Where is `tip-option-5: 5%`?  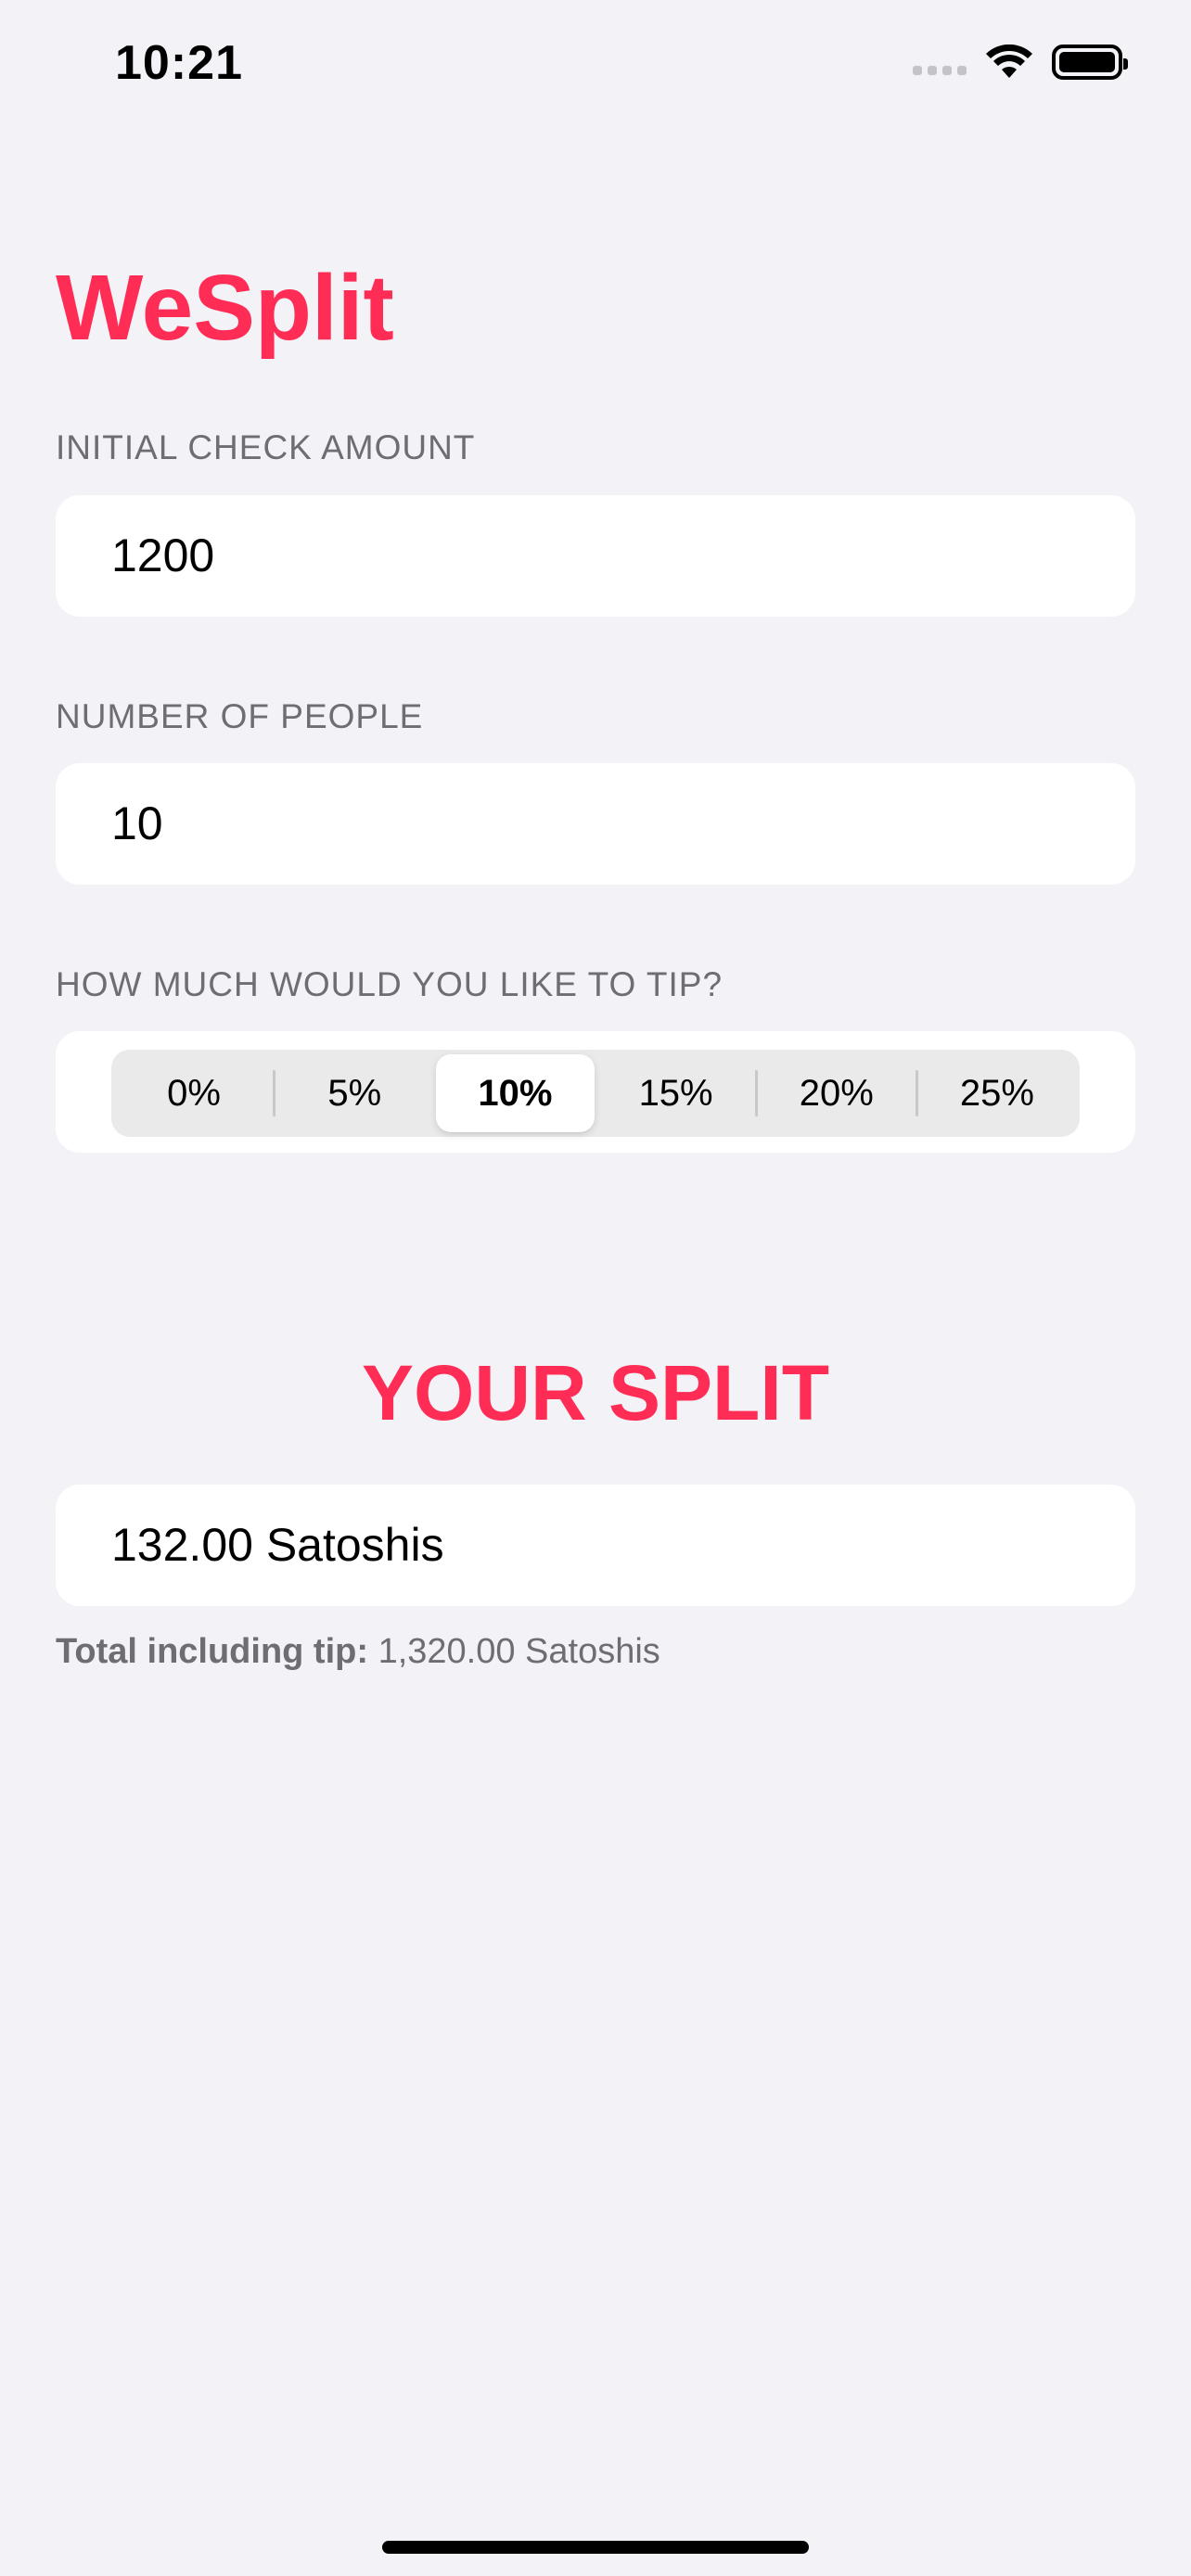 tip-option-5: 5% is located at coordinates (354, 1093).